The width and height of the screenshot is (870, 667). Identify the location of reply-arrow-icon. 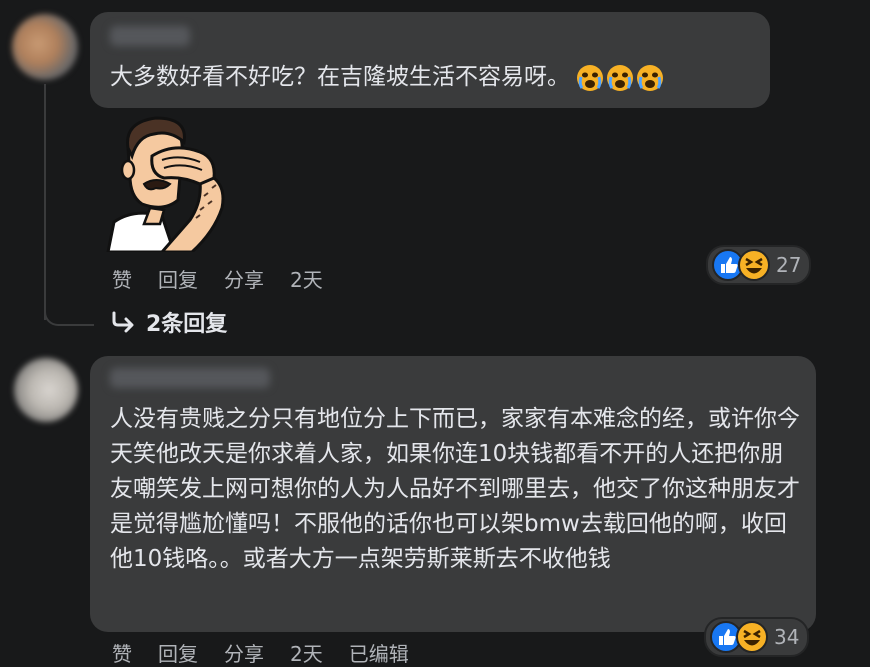
(123, 322).